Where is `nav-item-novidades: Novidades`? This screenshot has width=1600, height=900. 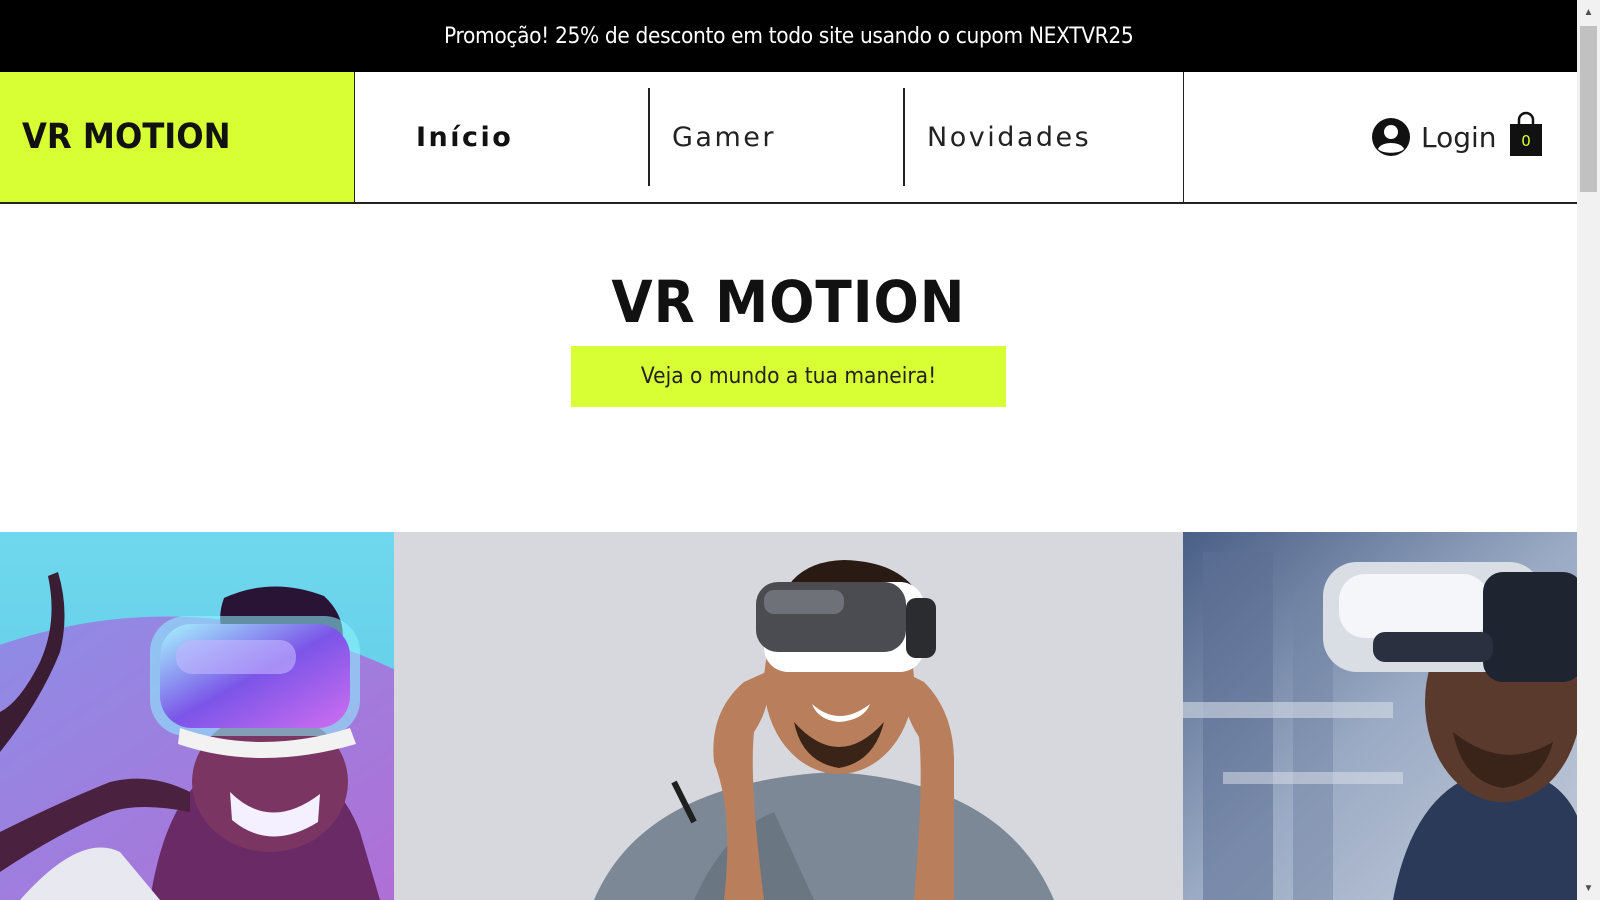
nav-item-novidades: Novidades is located at coordinates (1009, 137).